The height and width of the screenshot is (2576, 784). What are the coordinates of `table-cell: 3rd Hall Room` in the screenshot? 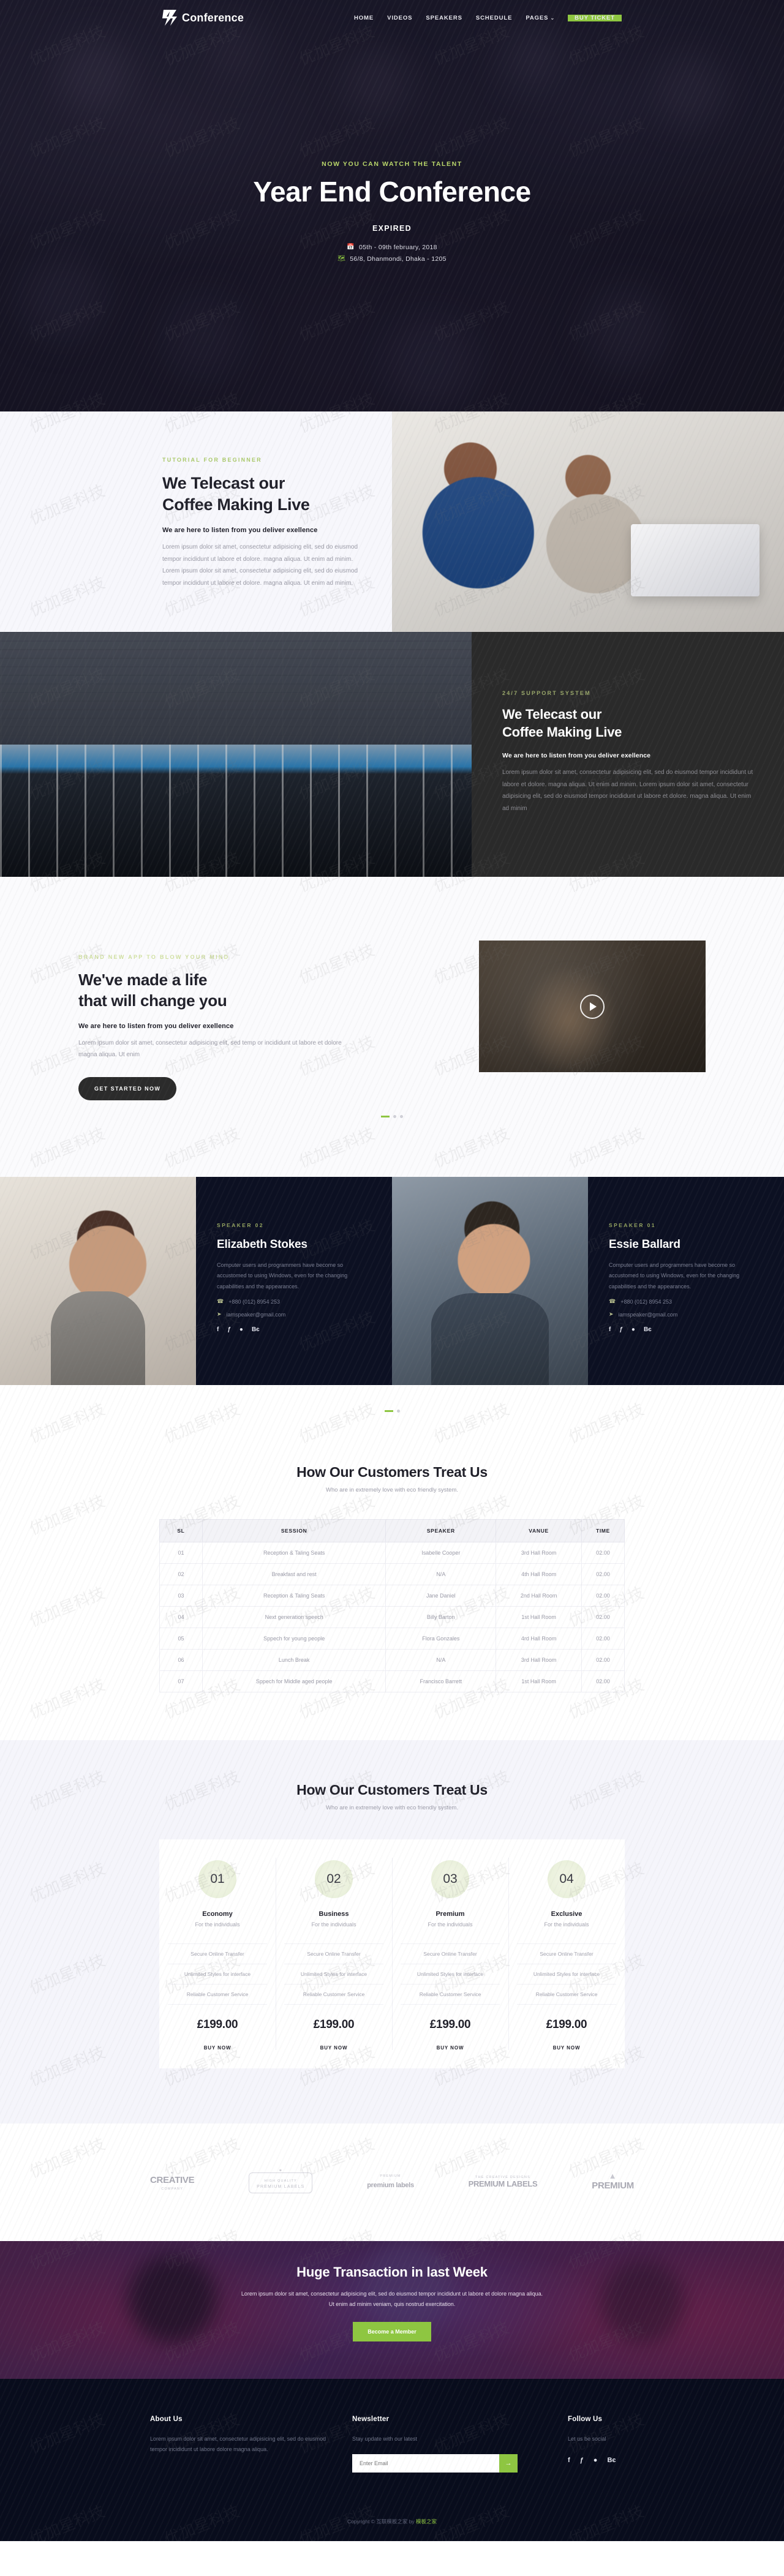 It's located at (539, 1552).